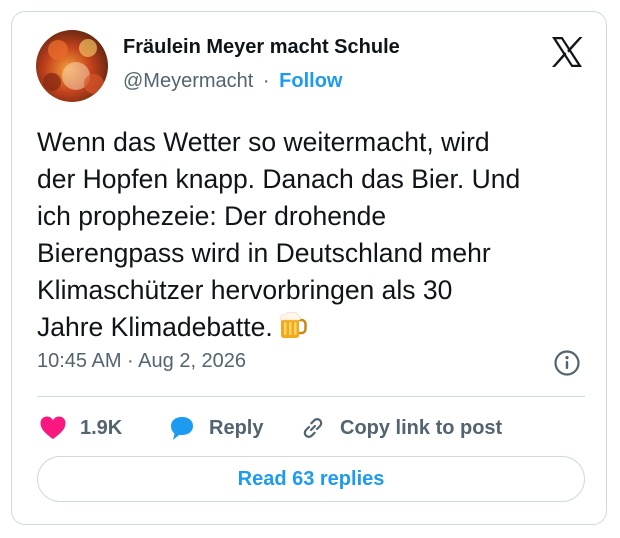  I want to click on likes-count: 1.9K, so click(101, 427).